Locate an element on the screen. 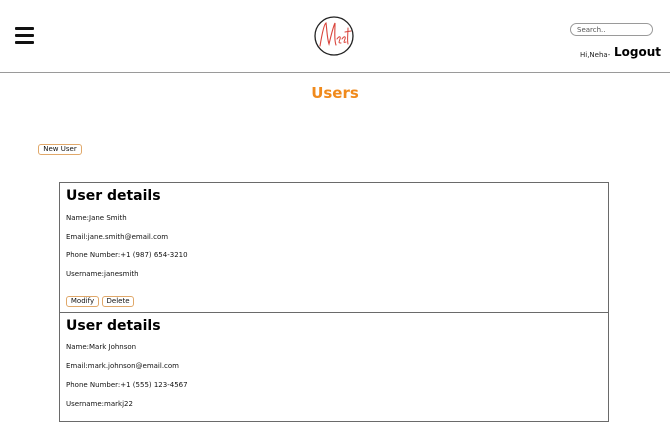  user-phone-field: Phone Number:+1 (987) 654-3210 is located at coordinates (127, 255).